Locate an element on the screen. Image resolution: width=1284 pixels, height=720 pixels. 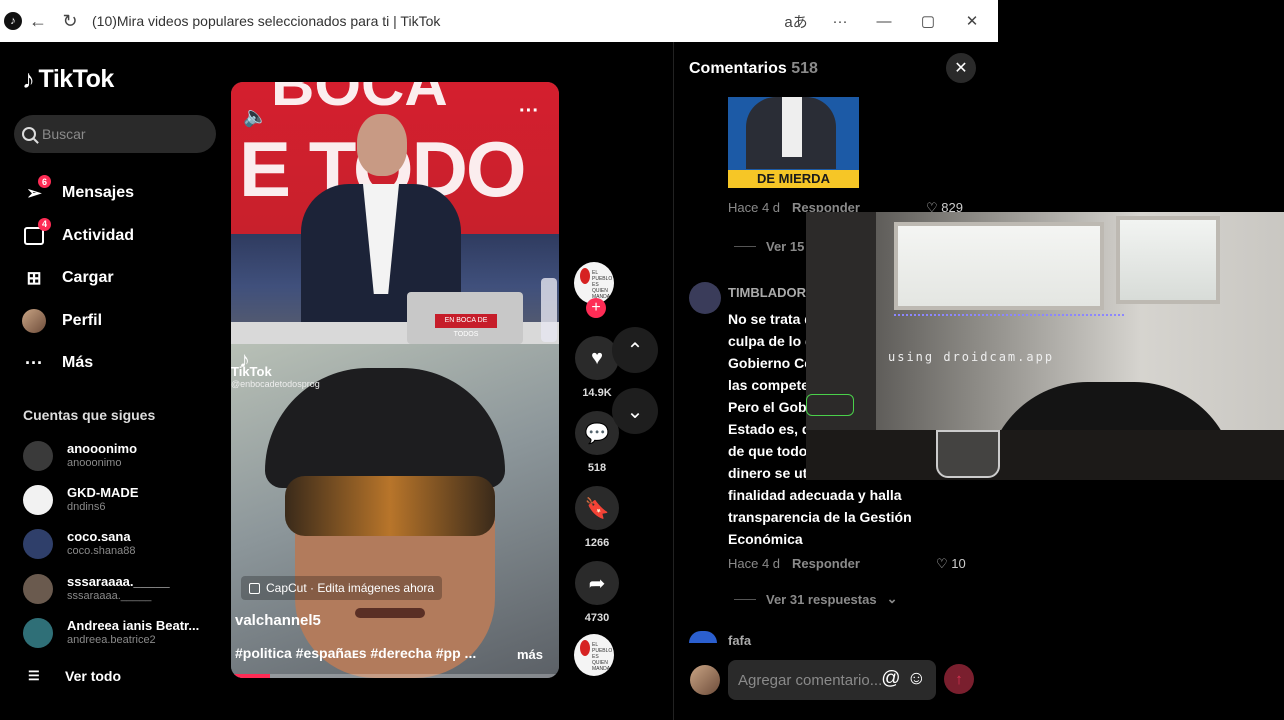
comment-count: 518 is located at coordinates (597, 468).